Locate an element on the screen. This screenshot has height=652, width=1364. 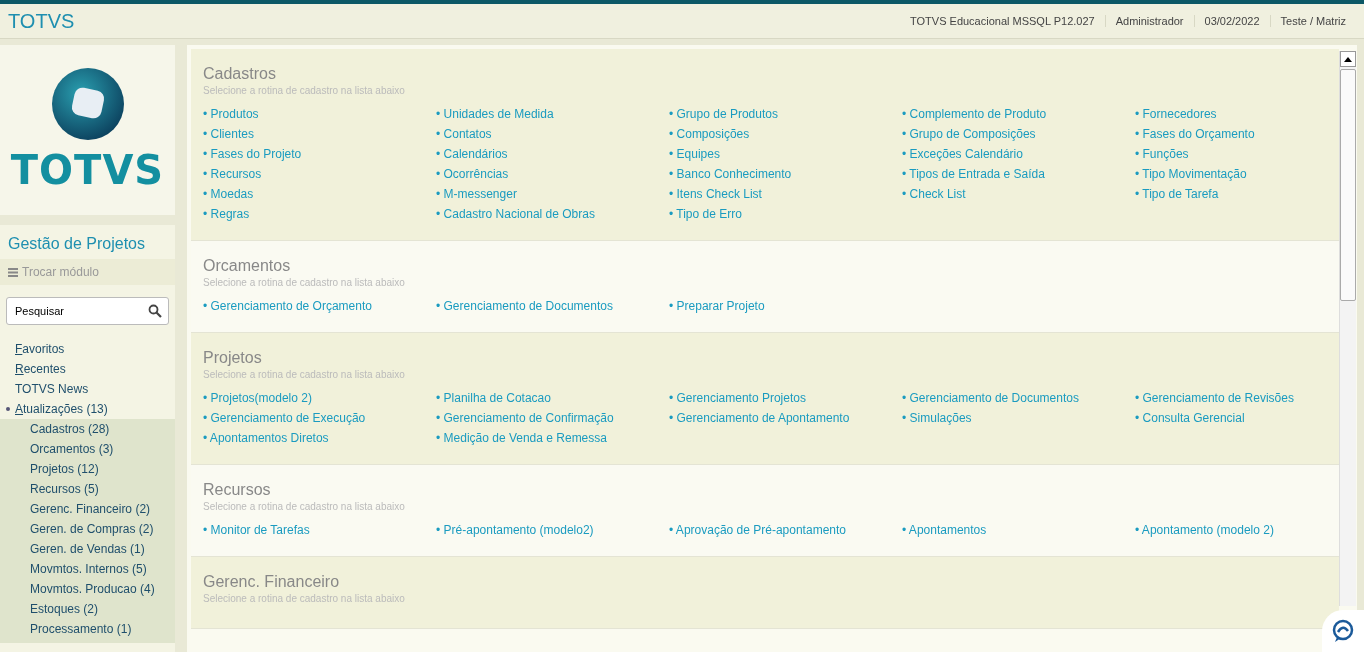
submenu-item: Recursos (5) is located at coordinates (87, 489).